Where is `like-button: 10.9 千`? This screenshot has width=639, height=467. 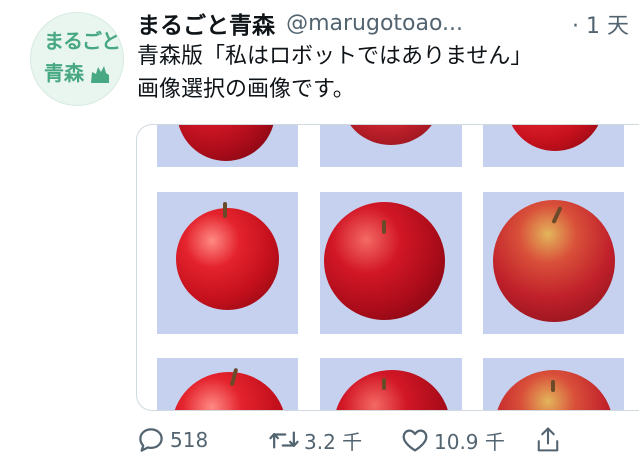 like-button: 10.9 千 is located at coordinates (452, 440).